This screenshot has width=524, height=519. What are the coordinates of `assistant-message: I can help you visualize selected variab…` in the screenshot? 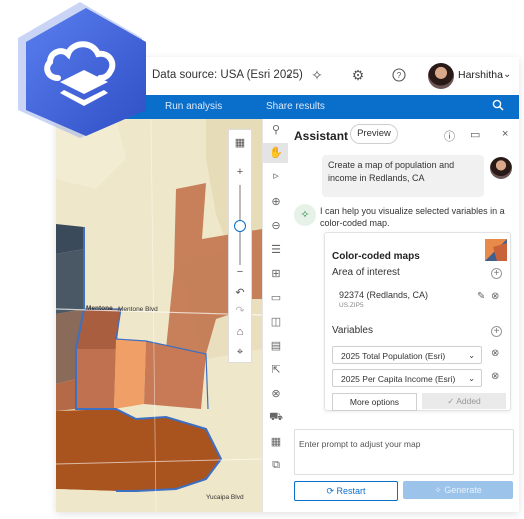 It's located at (412, 217).